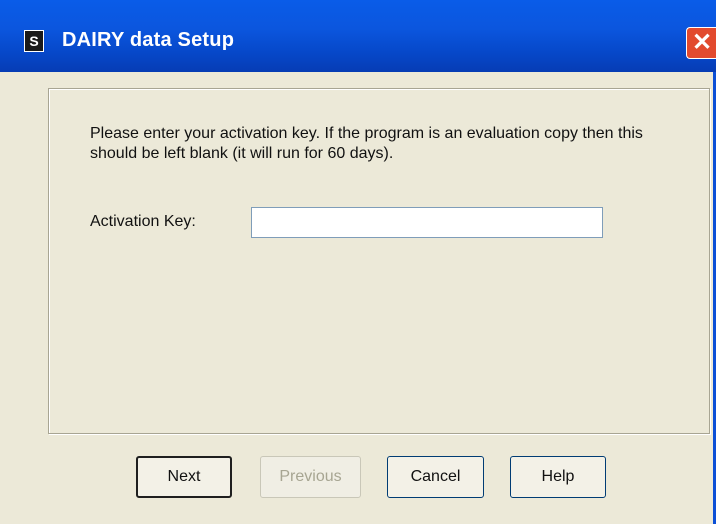 The width and height of the screenshot is (716, 524). What do you see at coordinates (148, 40) in the screenshot?
I see `window-title: DAIRY data Setup` at bounding box center [148, 40].